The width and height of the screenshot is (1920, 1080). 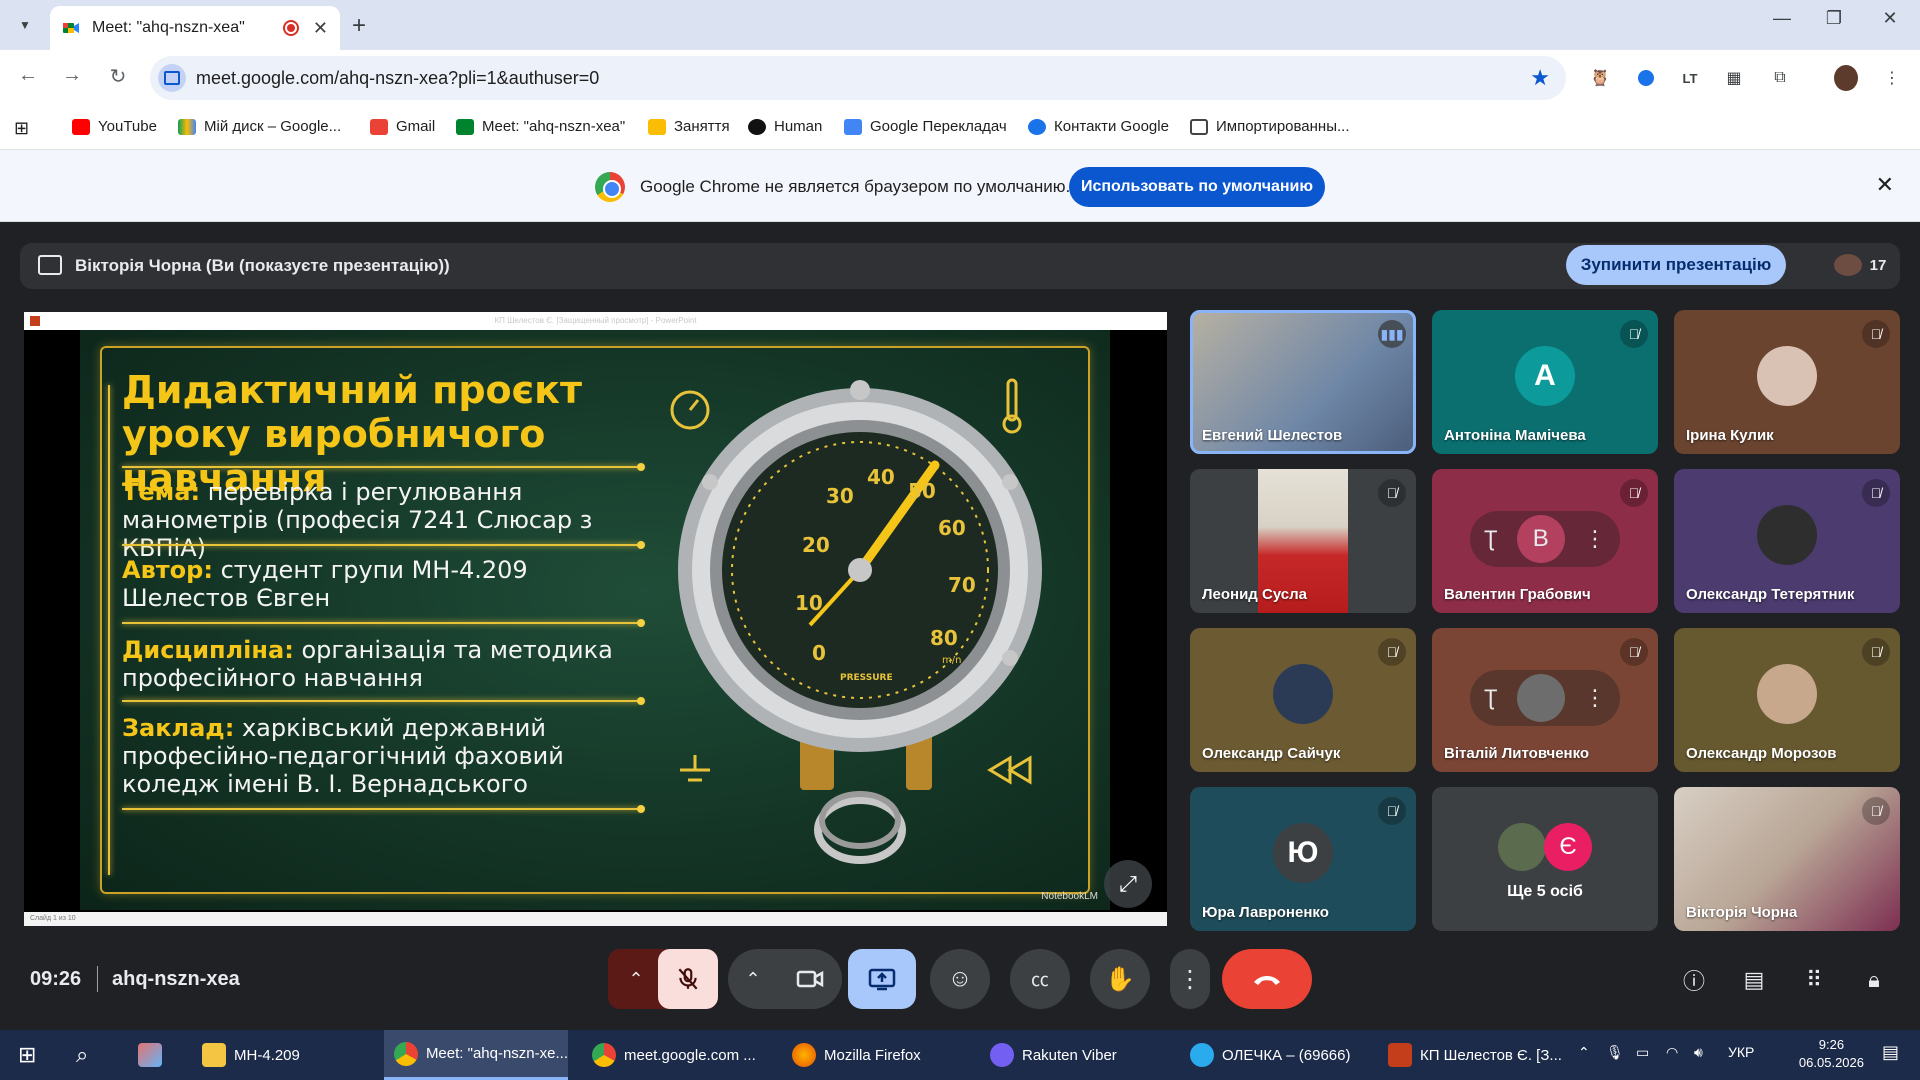 I want to click on tab-meet: Meet: "ahq-nszn-xea" ✕, so click(x=195, y=28).